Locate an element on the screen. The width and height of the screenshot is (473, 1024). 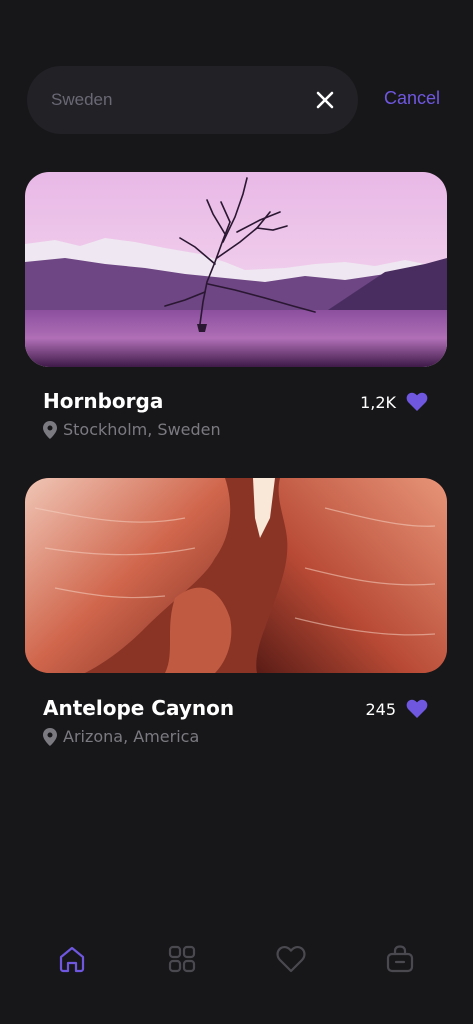
nav-grid is located at coordinates (182, 959).